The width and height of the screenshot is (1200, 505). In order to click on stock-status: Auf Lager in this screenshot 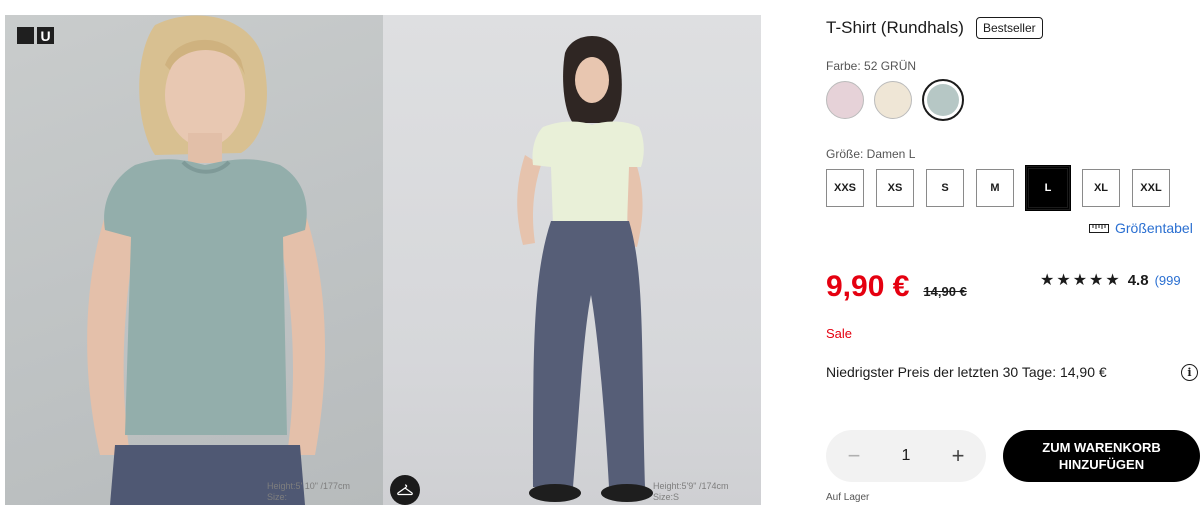, I will do `click(848, 497)`.